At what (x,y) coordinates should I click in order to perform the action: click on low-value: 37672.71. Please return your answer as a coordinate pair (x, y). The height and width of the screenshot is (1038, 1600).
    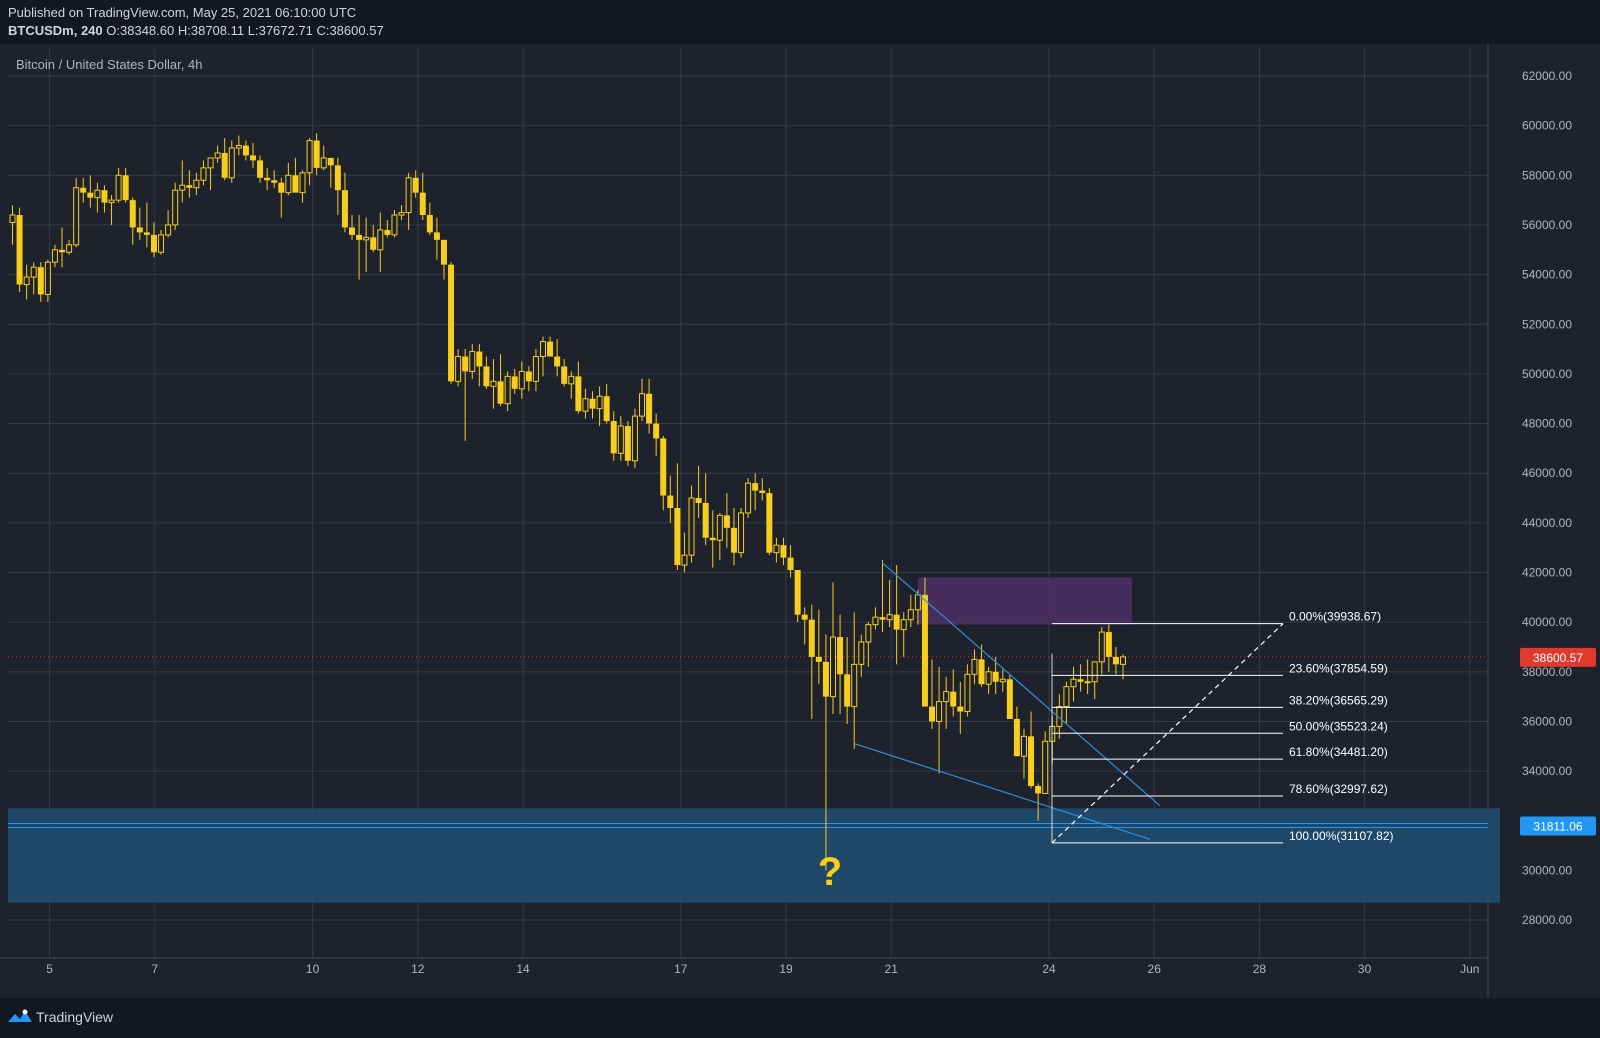
    Looking at the image, I should click on (285, 30).